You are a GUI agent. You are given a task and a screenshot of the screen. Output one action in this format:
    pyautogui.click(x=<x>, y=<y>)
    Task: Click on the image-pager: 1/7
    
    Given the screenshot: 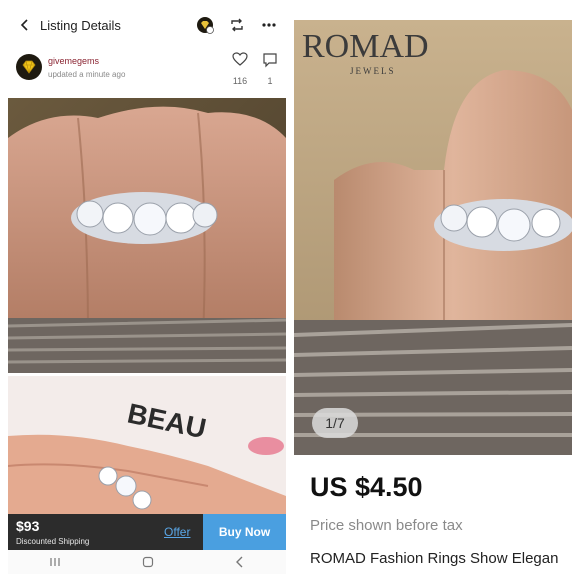 What is the action you would take?
    pyautogui.click(x=335, y=423)
    